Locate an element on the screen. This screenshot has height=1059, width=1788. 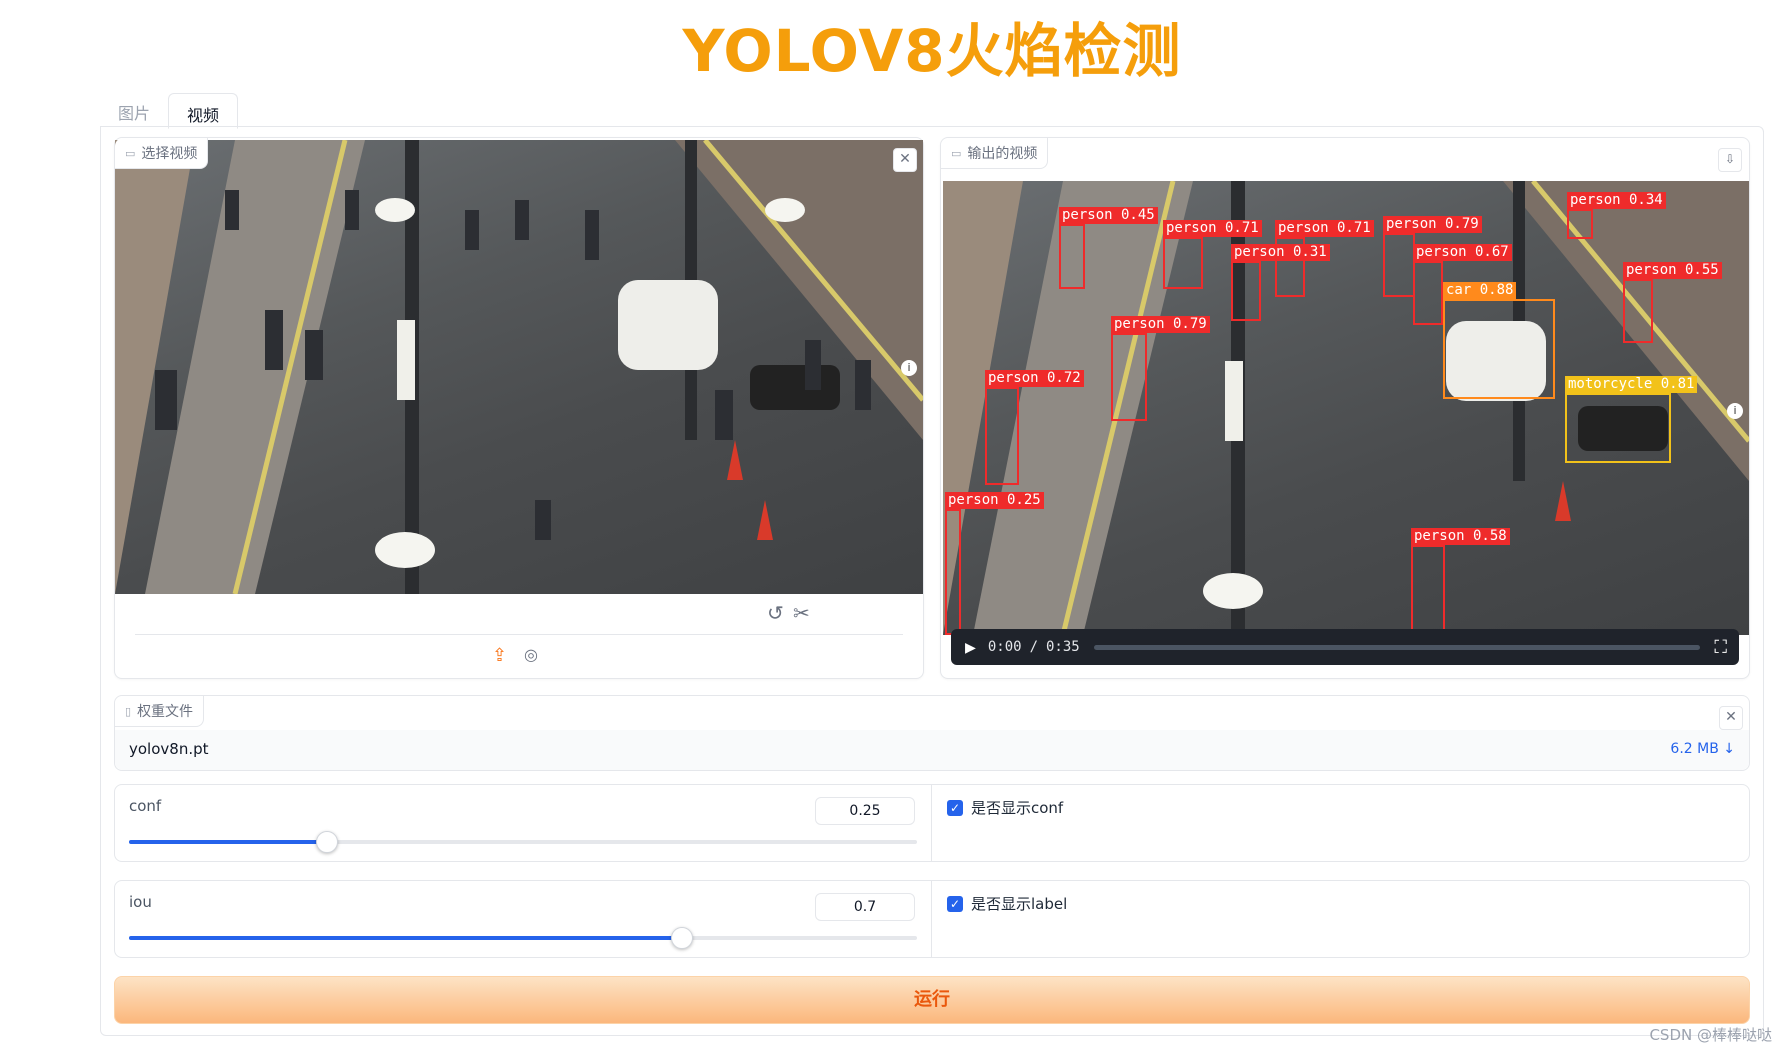
tab-image: 图片 is located at coordinates (134, 110).